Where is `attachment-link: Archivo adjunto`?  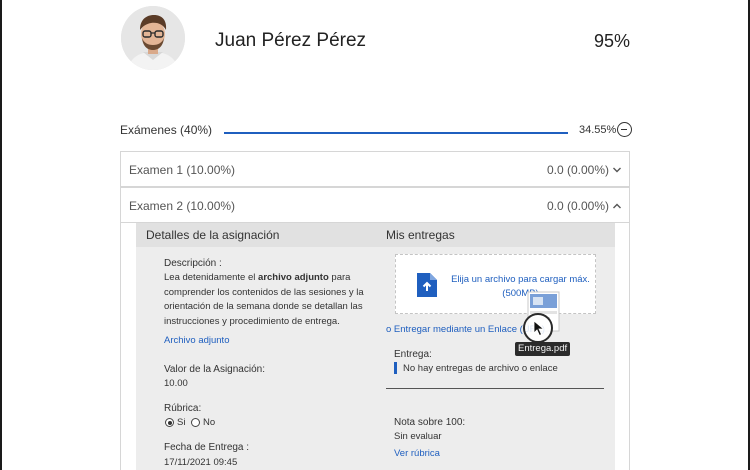
attachment-link: Archivo adjunto is located at coordinates (196, 340).